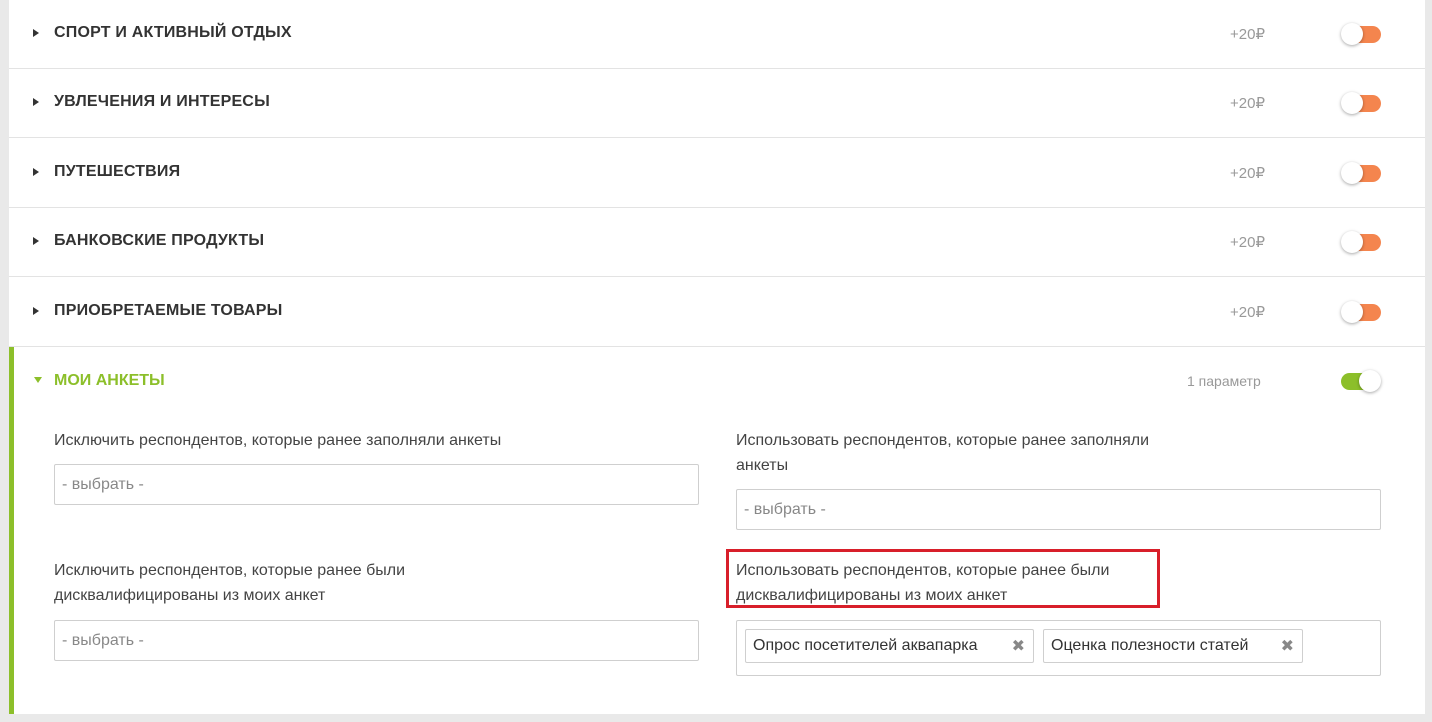 Image resolution: width=1432 pixels, height=722 pixels. I want to click on exclude-disqualified-select: - выбрать -, so click(376, 640).